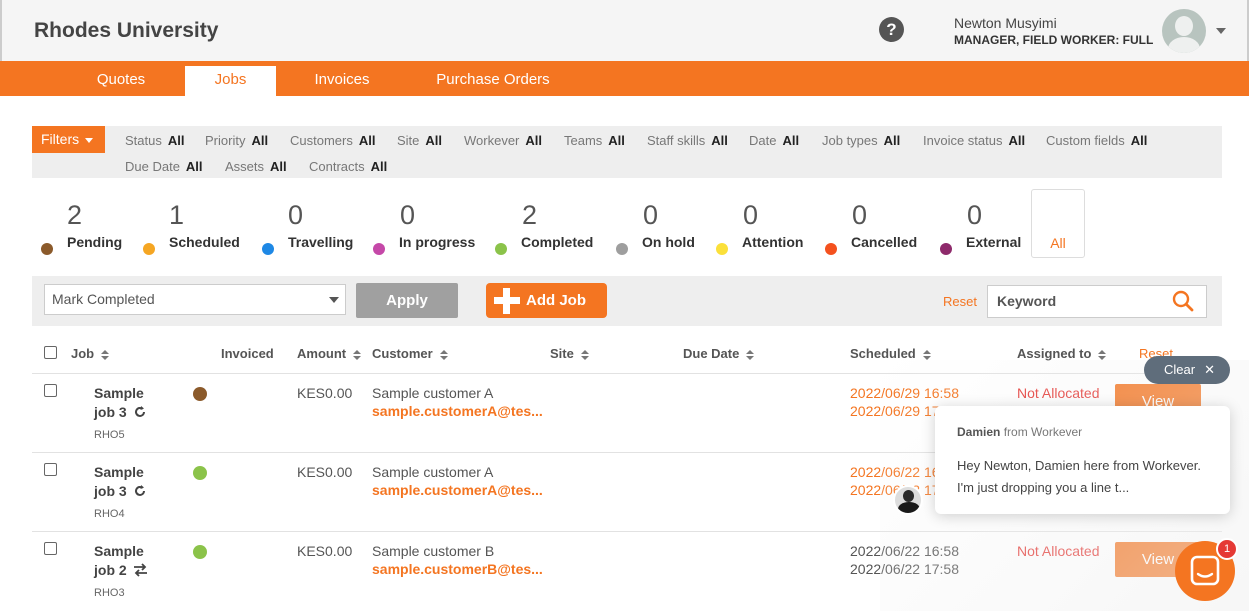 The image size is (1249, 611). I want to click on col-customer: Customer, so click(410, 353).